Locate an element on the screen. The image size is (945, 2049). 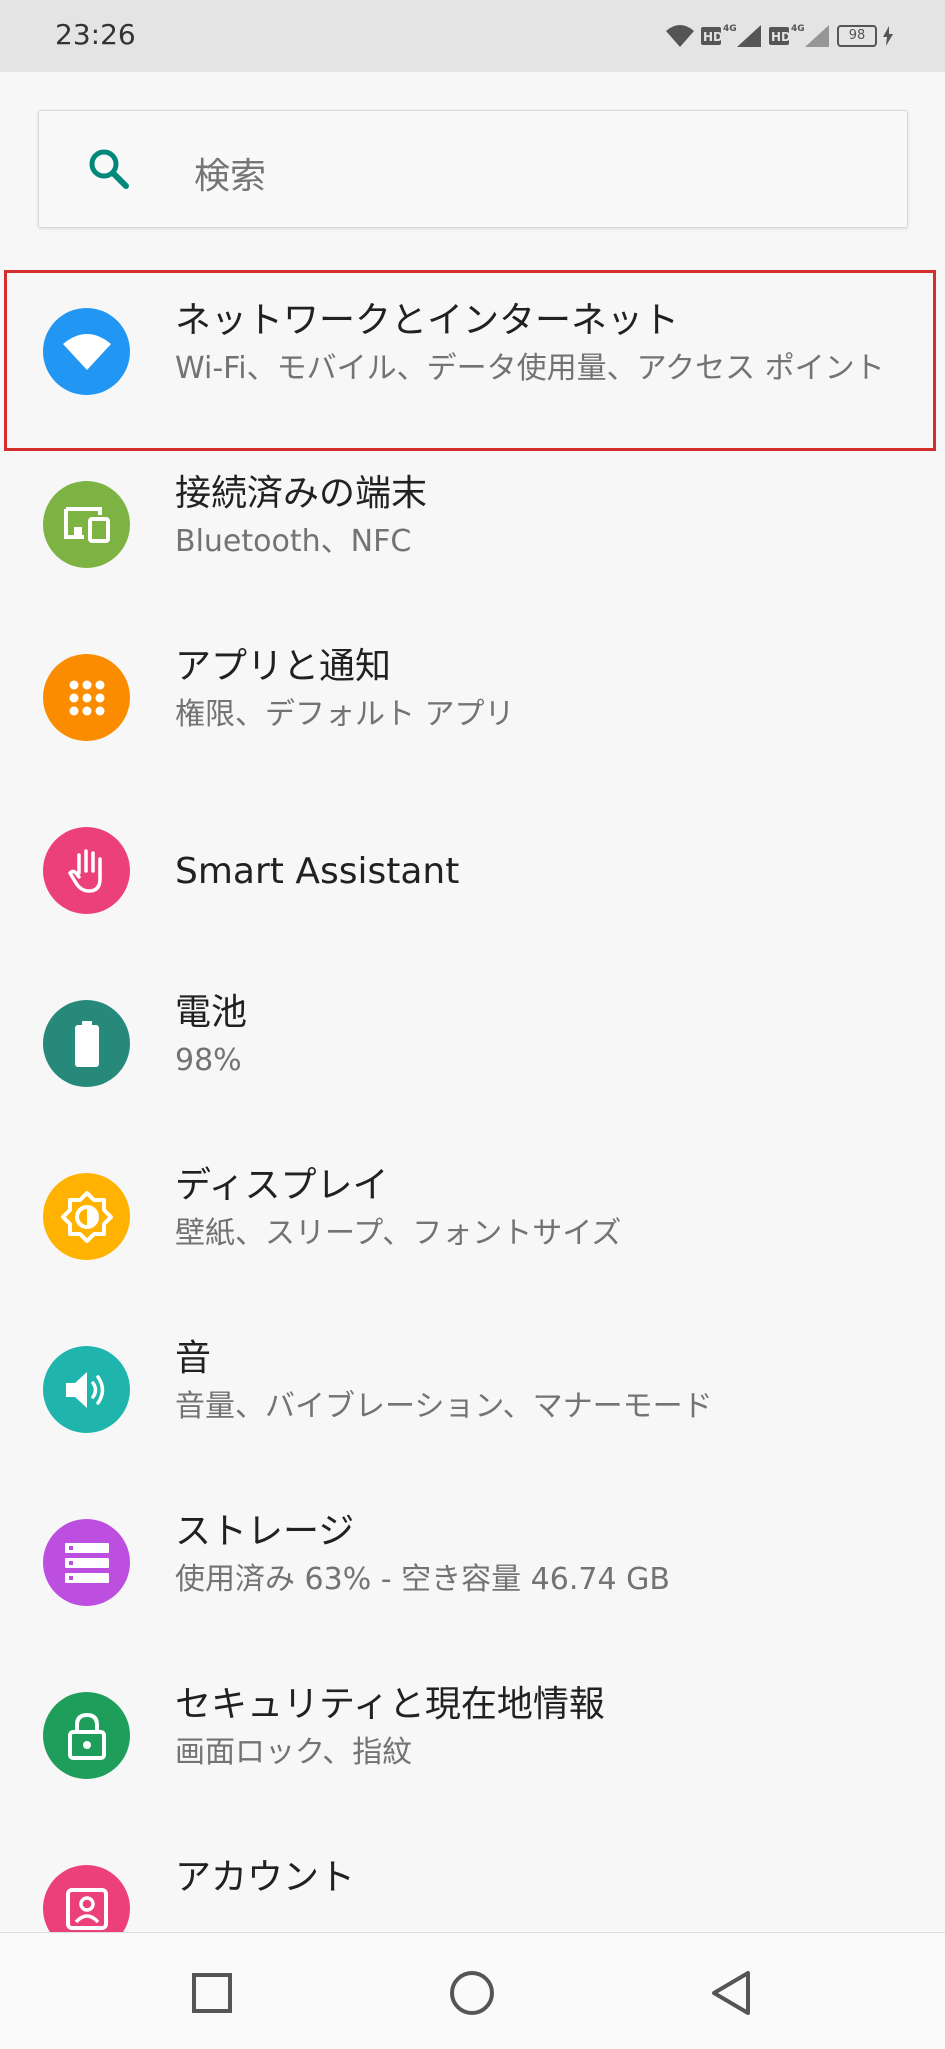
search-placeholder: 検索 is located at coordinates (230, 176).